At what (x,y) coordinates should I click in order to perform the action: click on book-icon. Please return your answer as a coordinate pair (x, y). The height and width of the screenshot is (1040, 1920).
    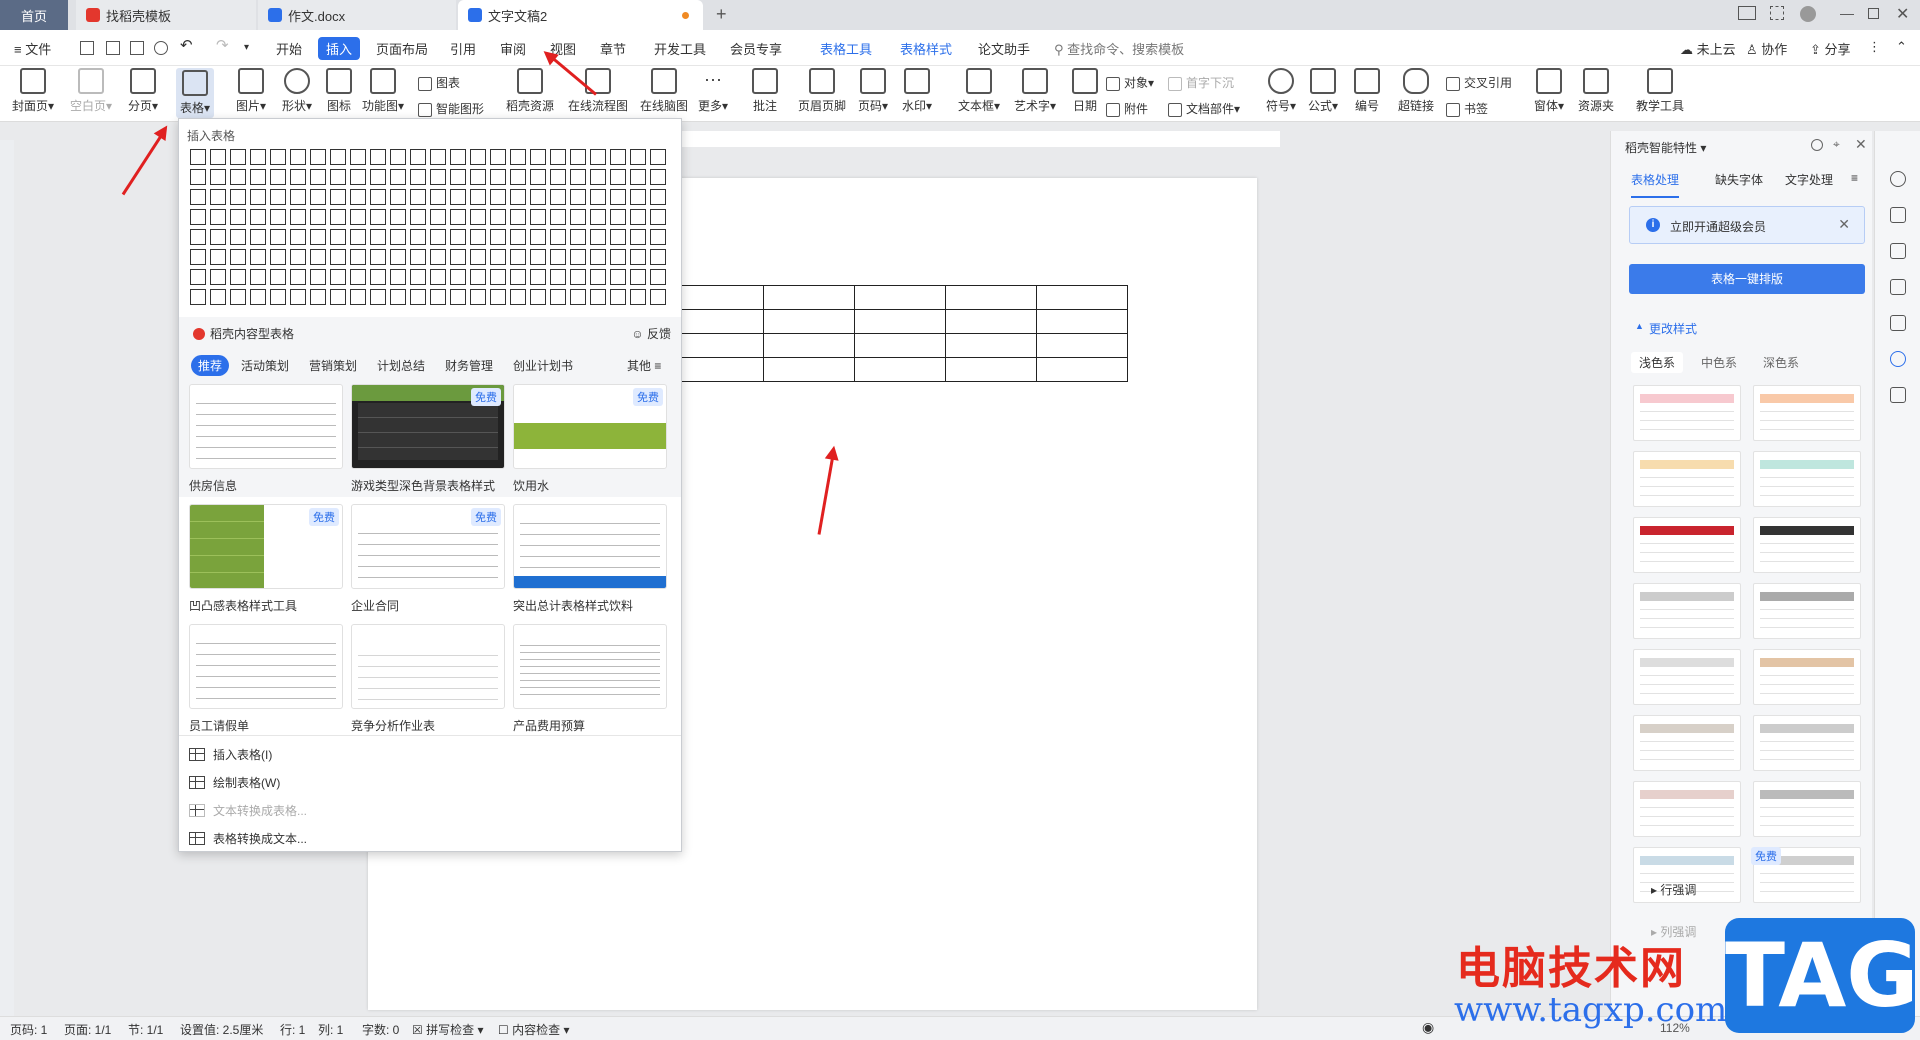
    Looking at the image, I should click on (1898, 395).